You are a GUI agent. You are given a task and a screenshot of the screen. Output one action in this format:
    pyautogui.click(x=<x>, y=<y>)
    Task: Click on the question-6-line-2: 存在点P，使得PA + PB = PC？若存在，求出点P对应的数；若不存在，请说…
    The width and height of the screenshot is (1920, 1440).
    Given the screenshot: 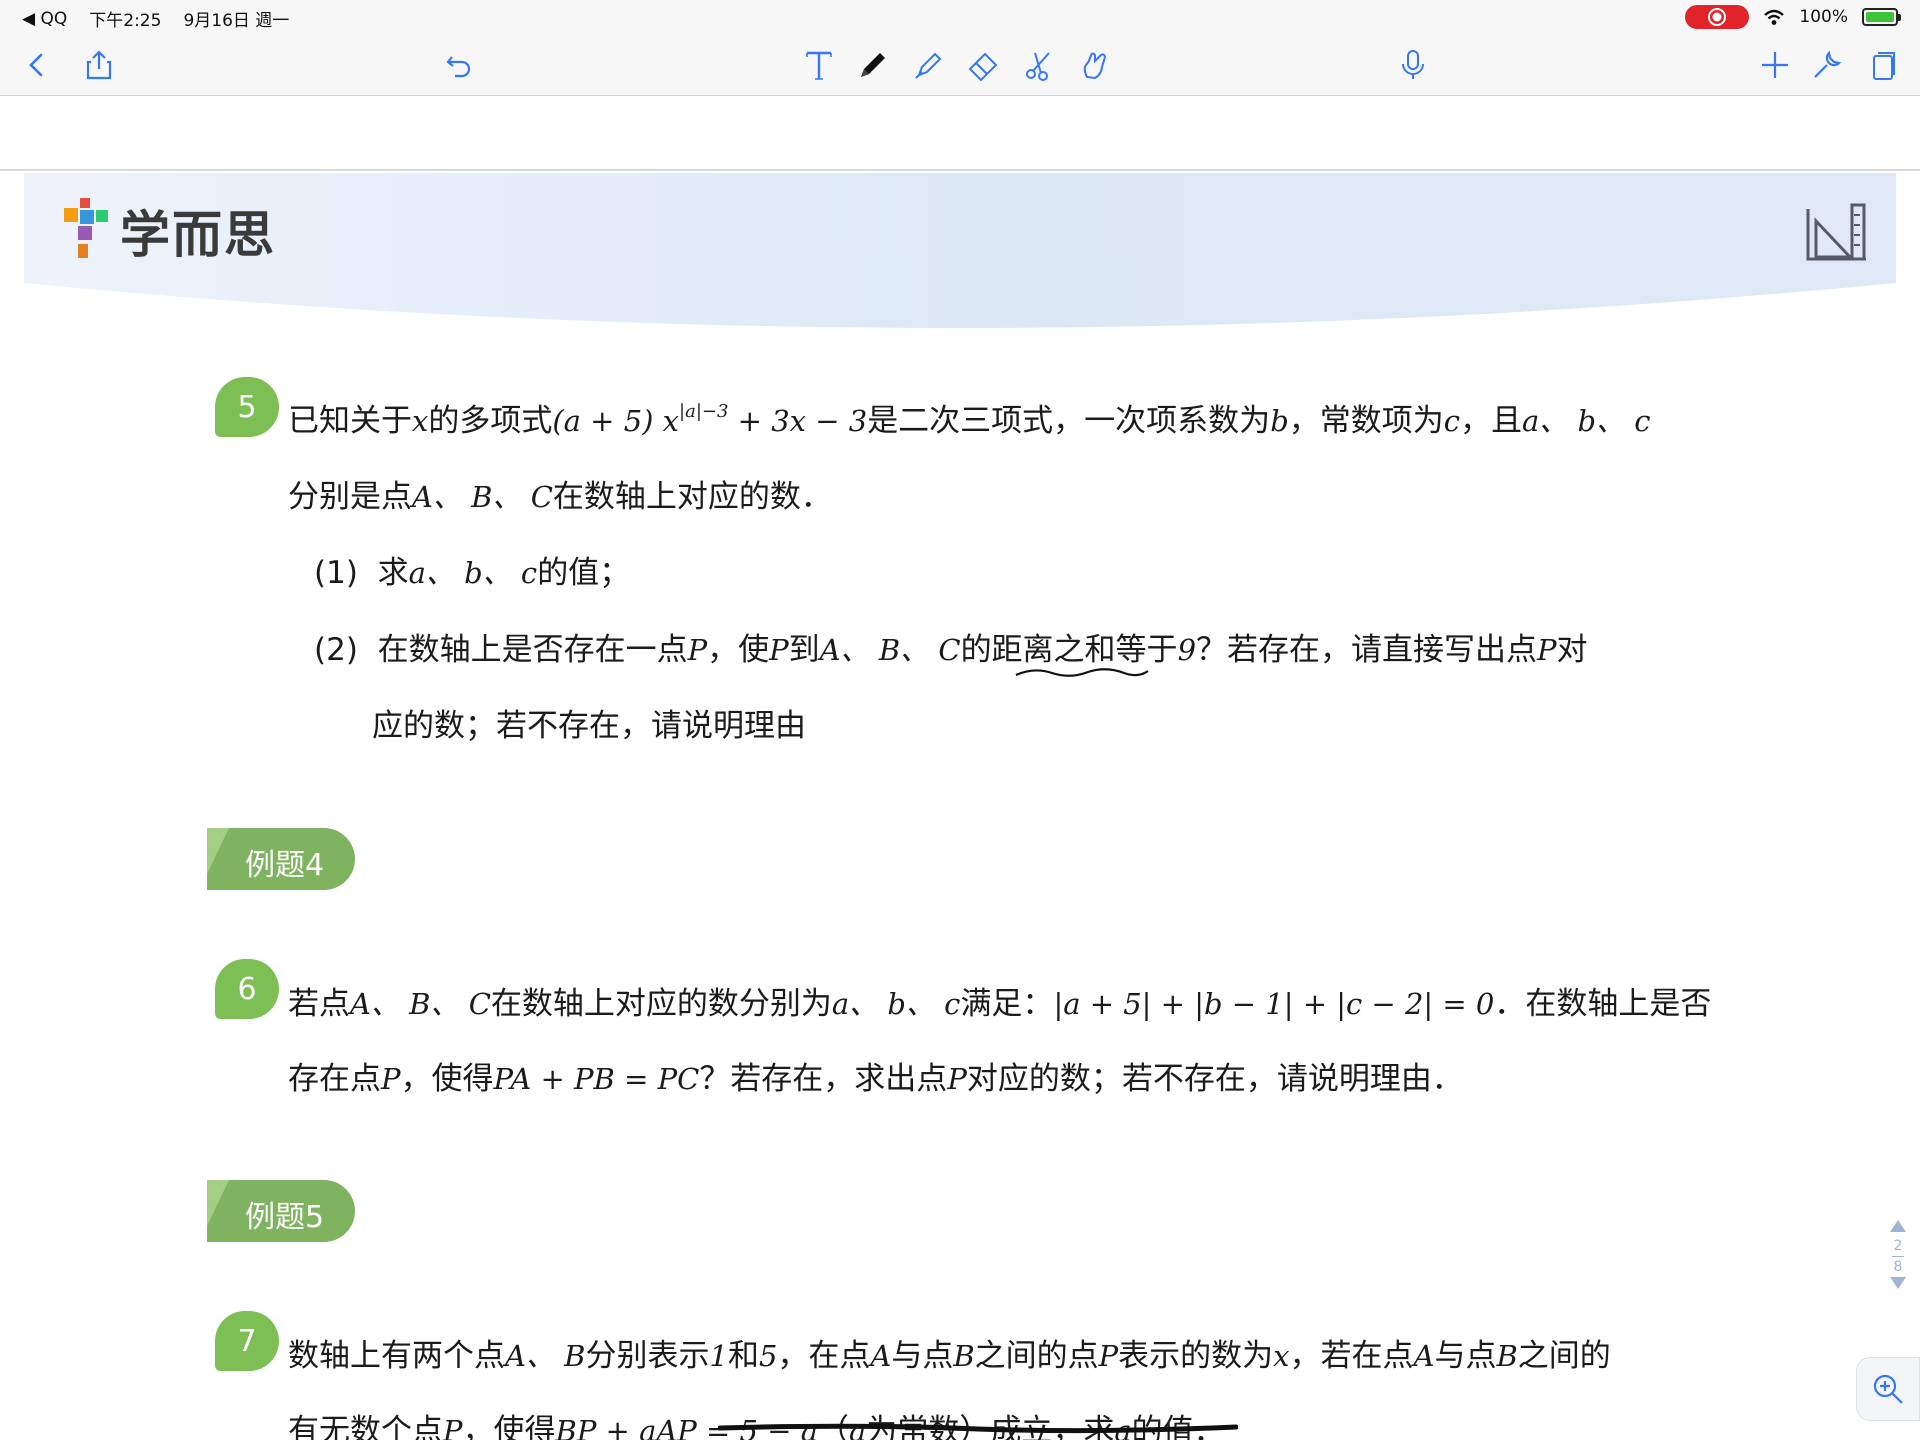 What is the action you would take?
    pyautogui.click(x=875, y=1079)
    